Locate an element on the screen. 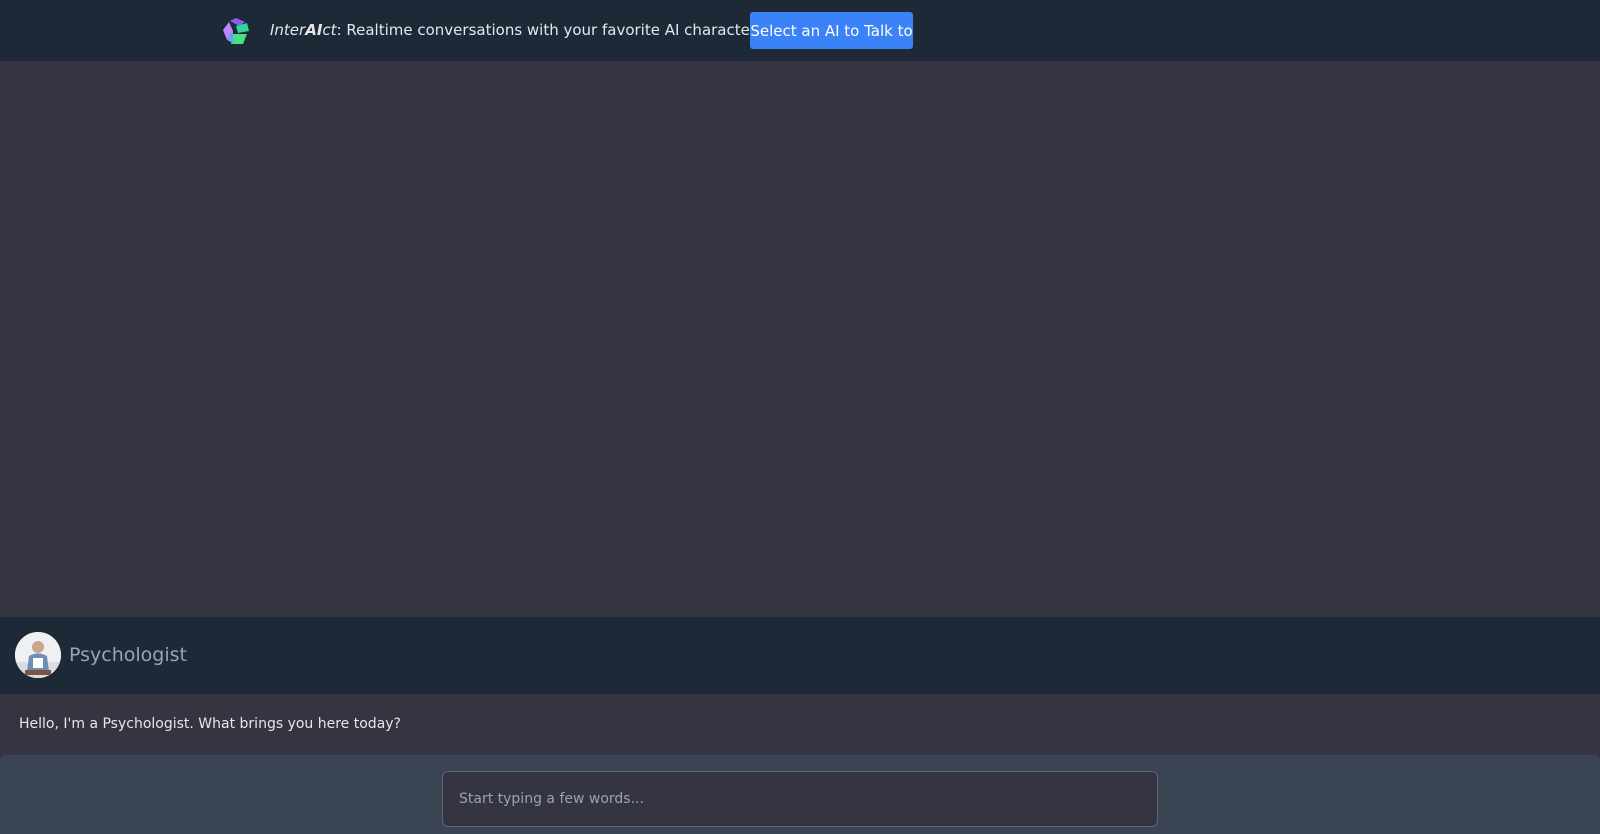  avatar is located at coordinates (38, 655).